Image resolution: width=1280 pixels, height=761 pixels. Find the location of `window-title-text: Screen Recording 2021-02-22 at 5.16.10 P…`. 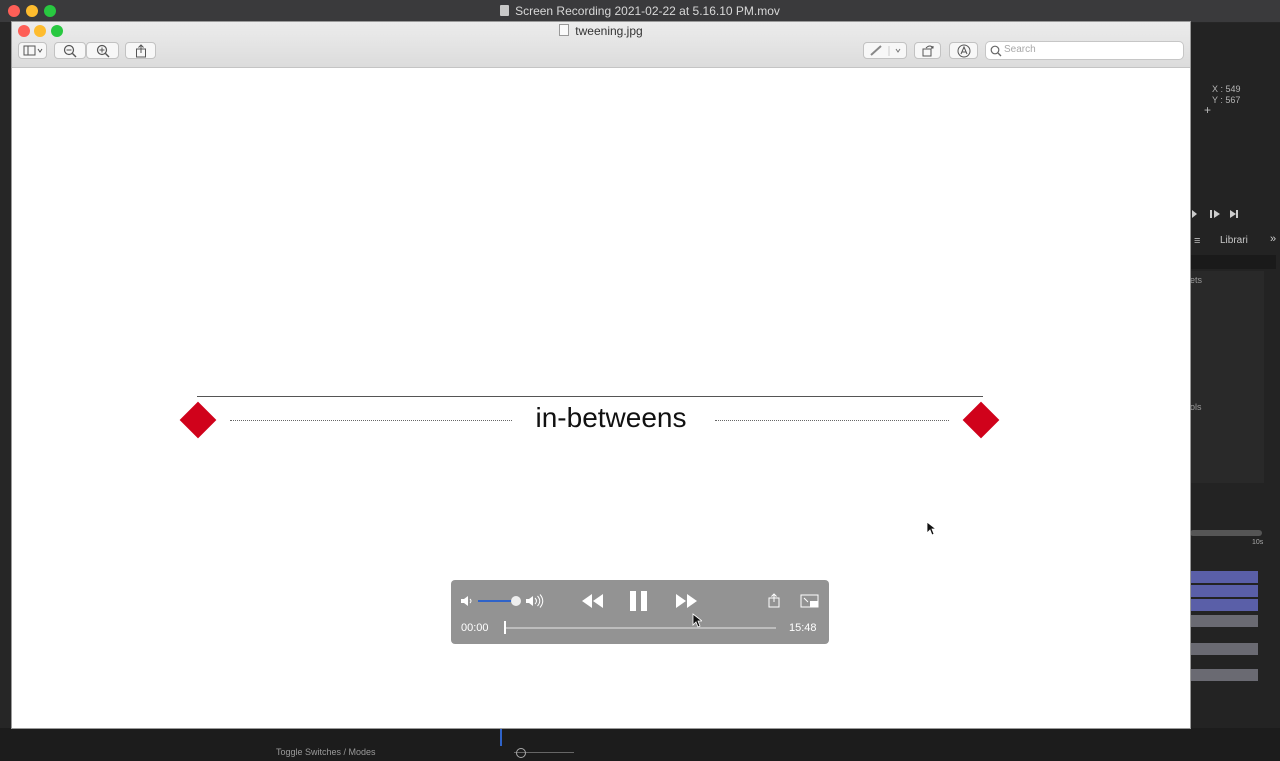

window-title-text: Screen Recording 2021-02-22 at 5.16.10 P… is located at coordinates (647, 11).